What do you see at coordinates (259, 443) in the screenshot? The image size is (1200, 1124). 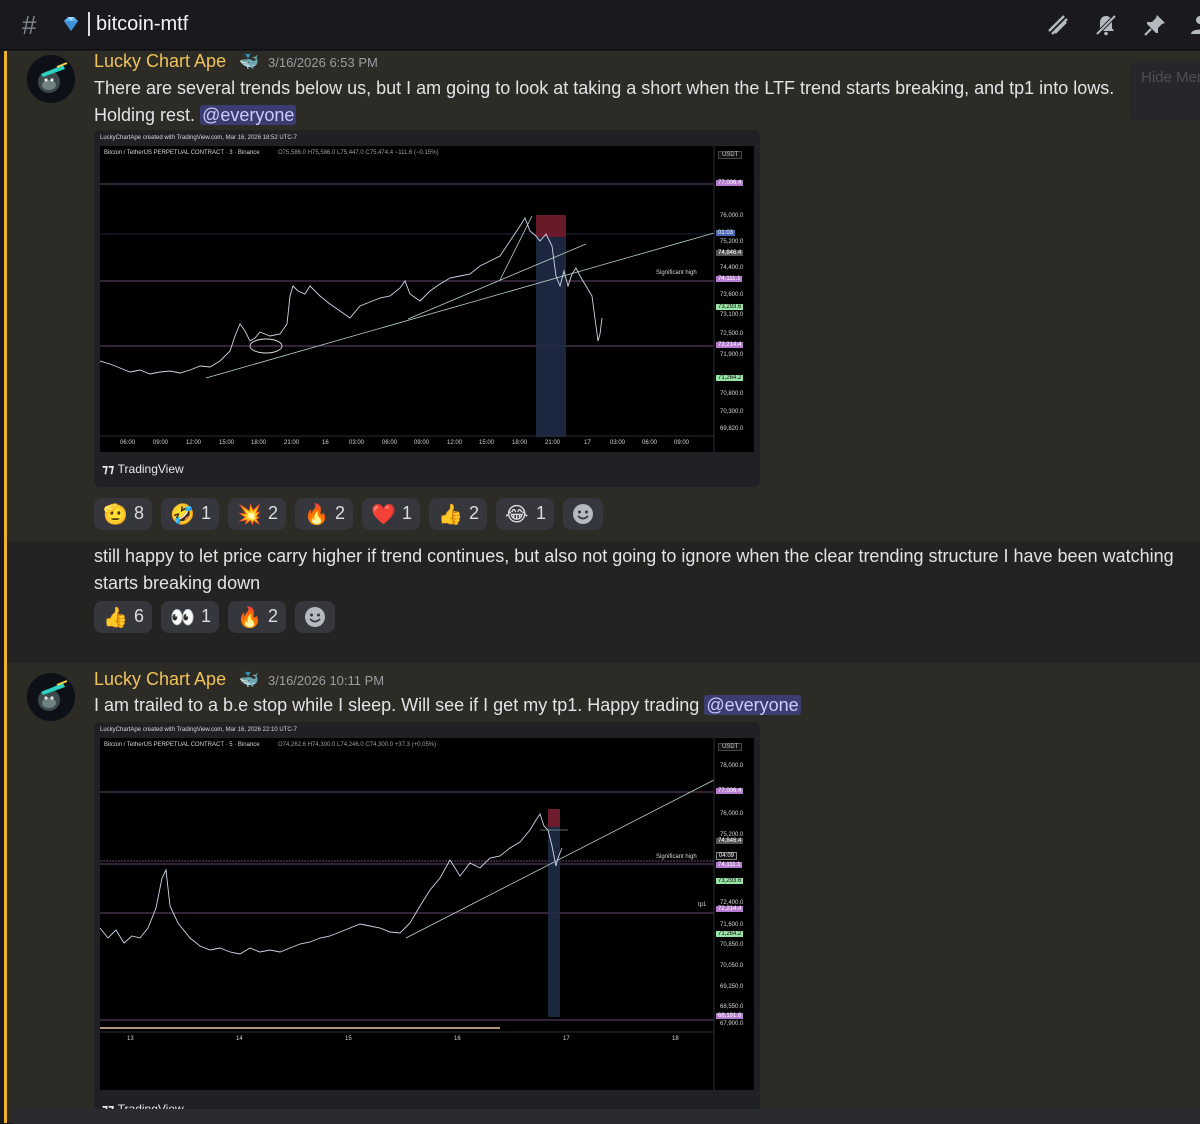 I see `time-label: 18:00` at bounding box center [259, 443].